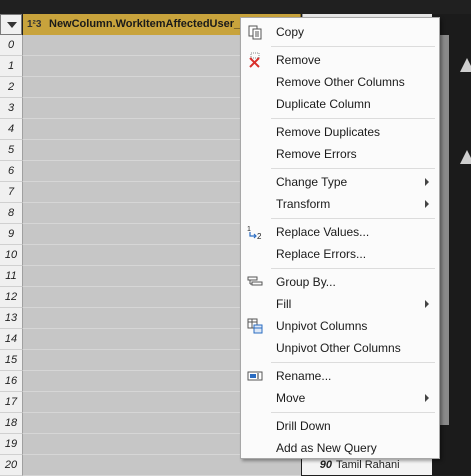 The image size is (471, 476). I want to click on svg-text: 1, so click(249, 229).